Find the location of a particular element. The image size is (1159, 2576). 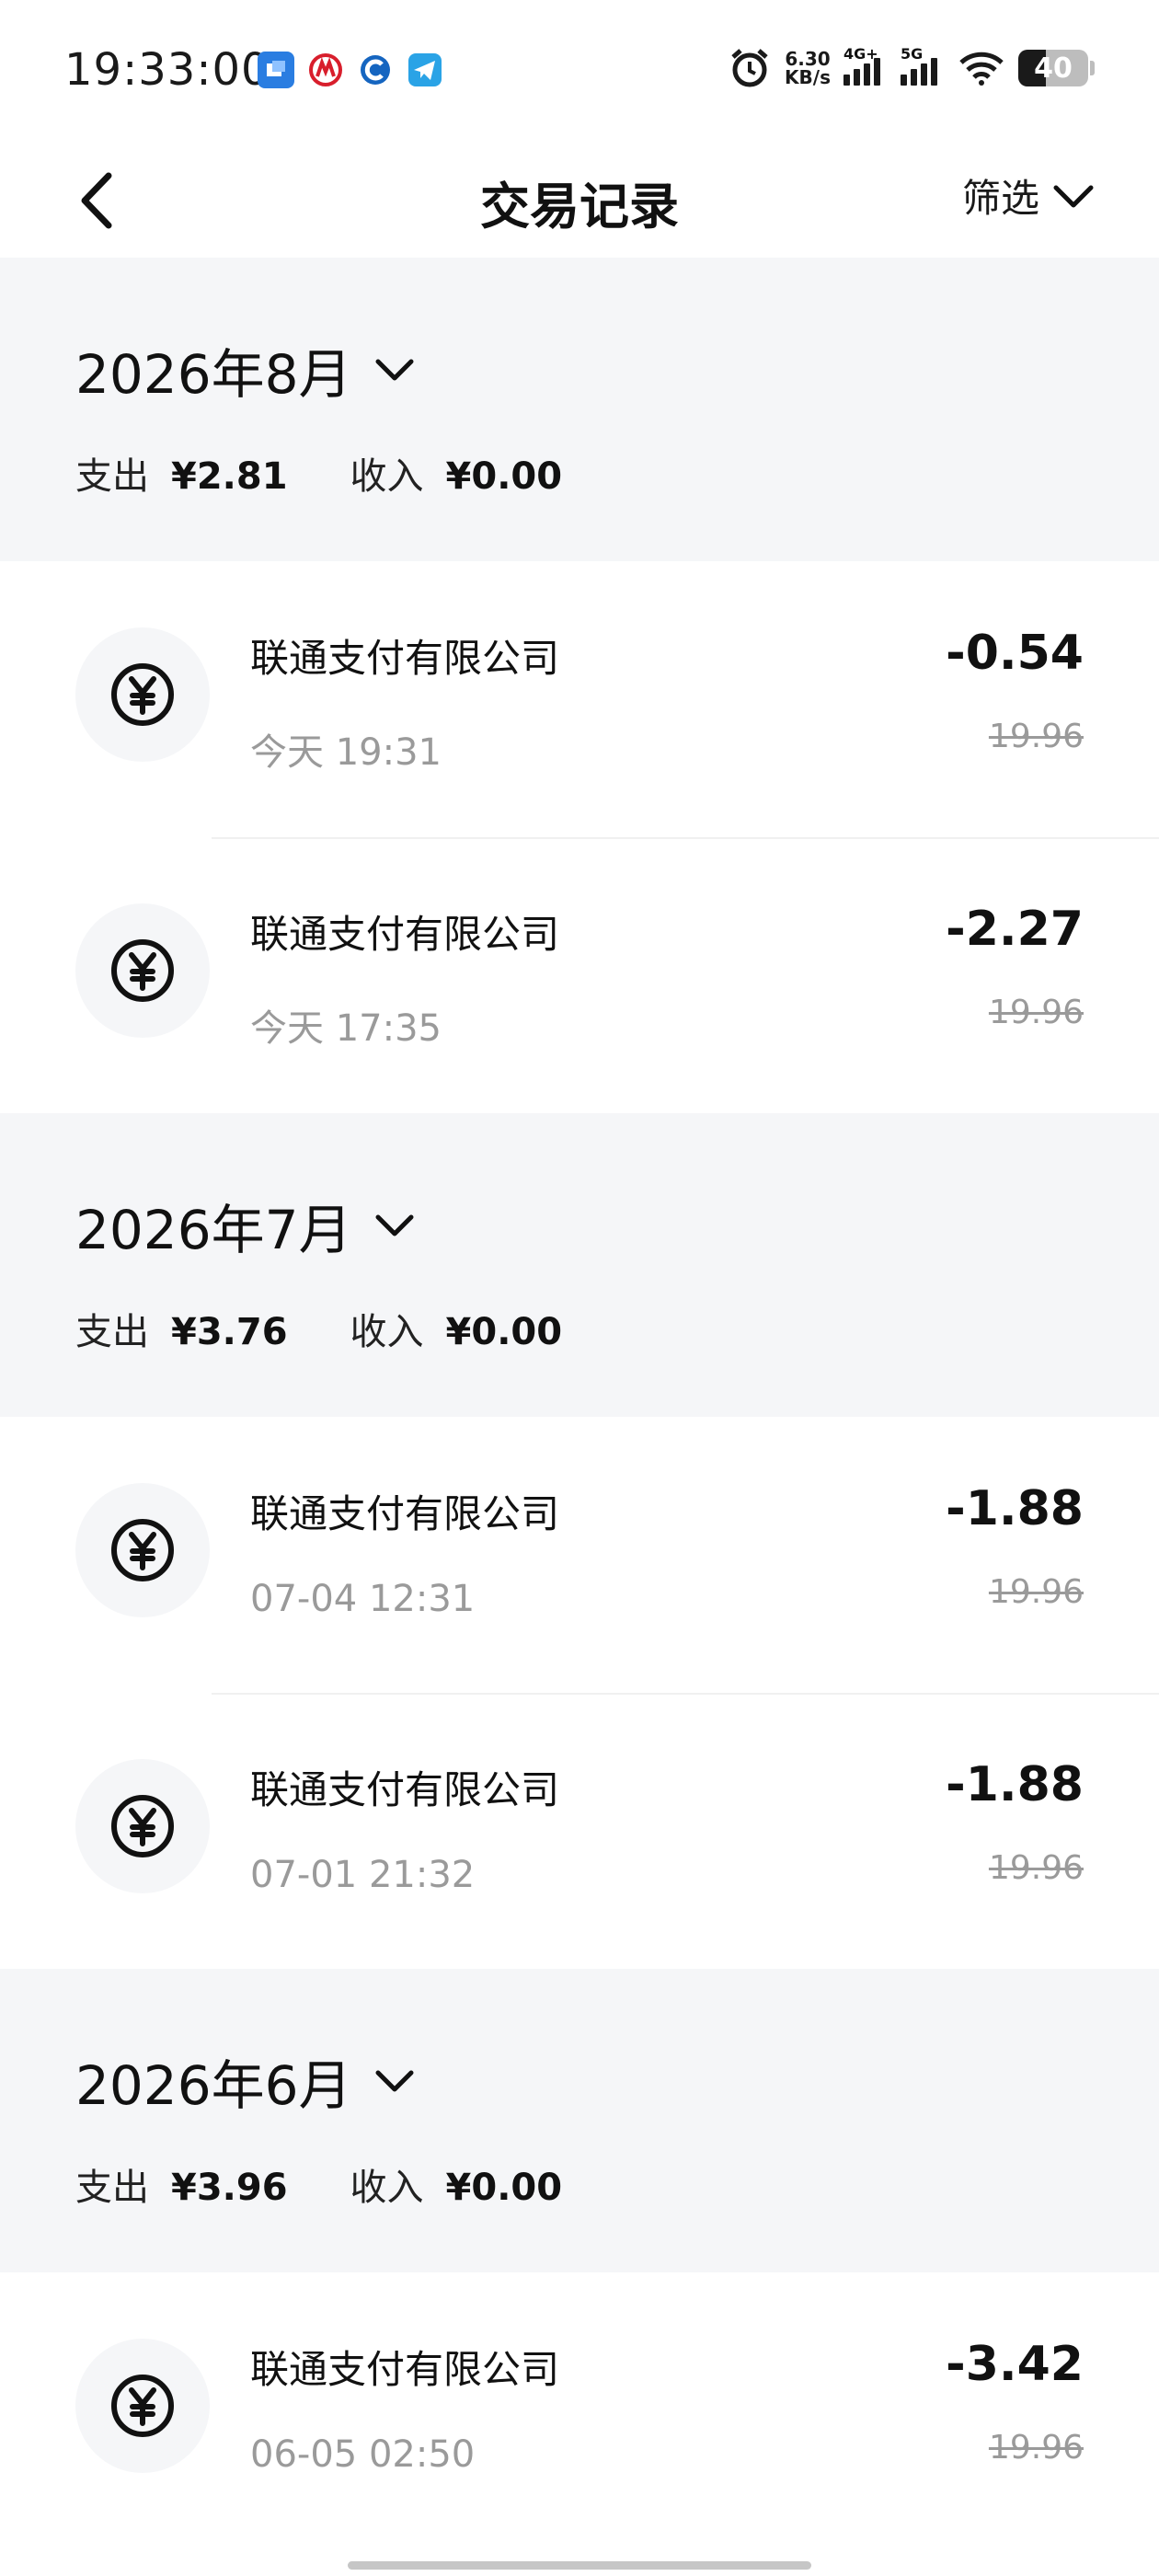

transaction-time: 今天 19:31 is located at coordinates (346, 752).